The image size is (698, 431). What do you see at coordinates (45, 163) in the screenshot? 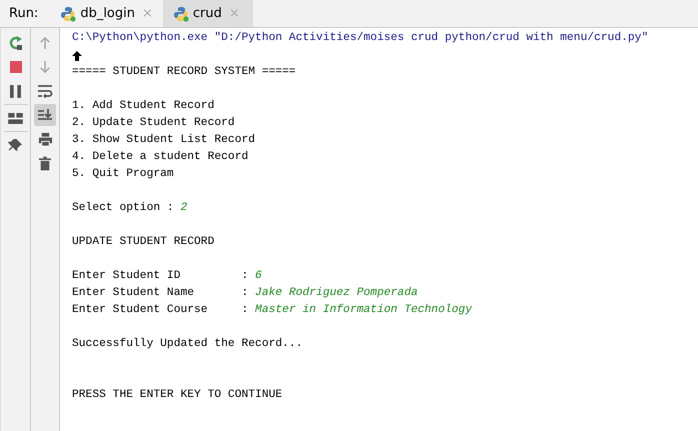
I see `trash-icon` at bounding box center [45, 163].